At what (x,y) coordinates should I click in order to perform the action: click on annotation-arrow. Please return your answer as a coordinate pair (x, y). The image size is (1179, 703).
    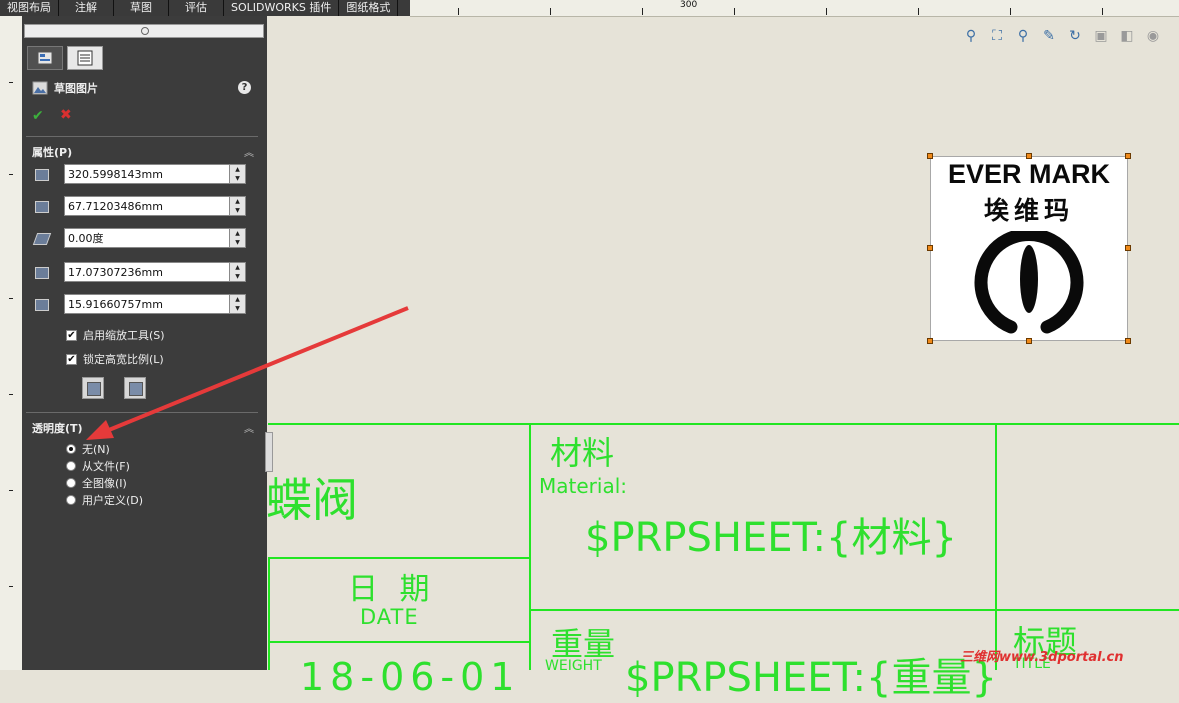
    Looking at the image, I should click on (247, 373).